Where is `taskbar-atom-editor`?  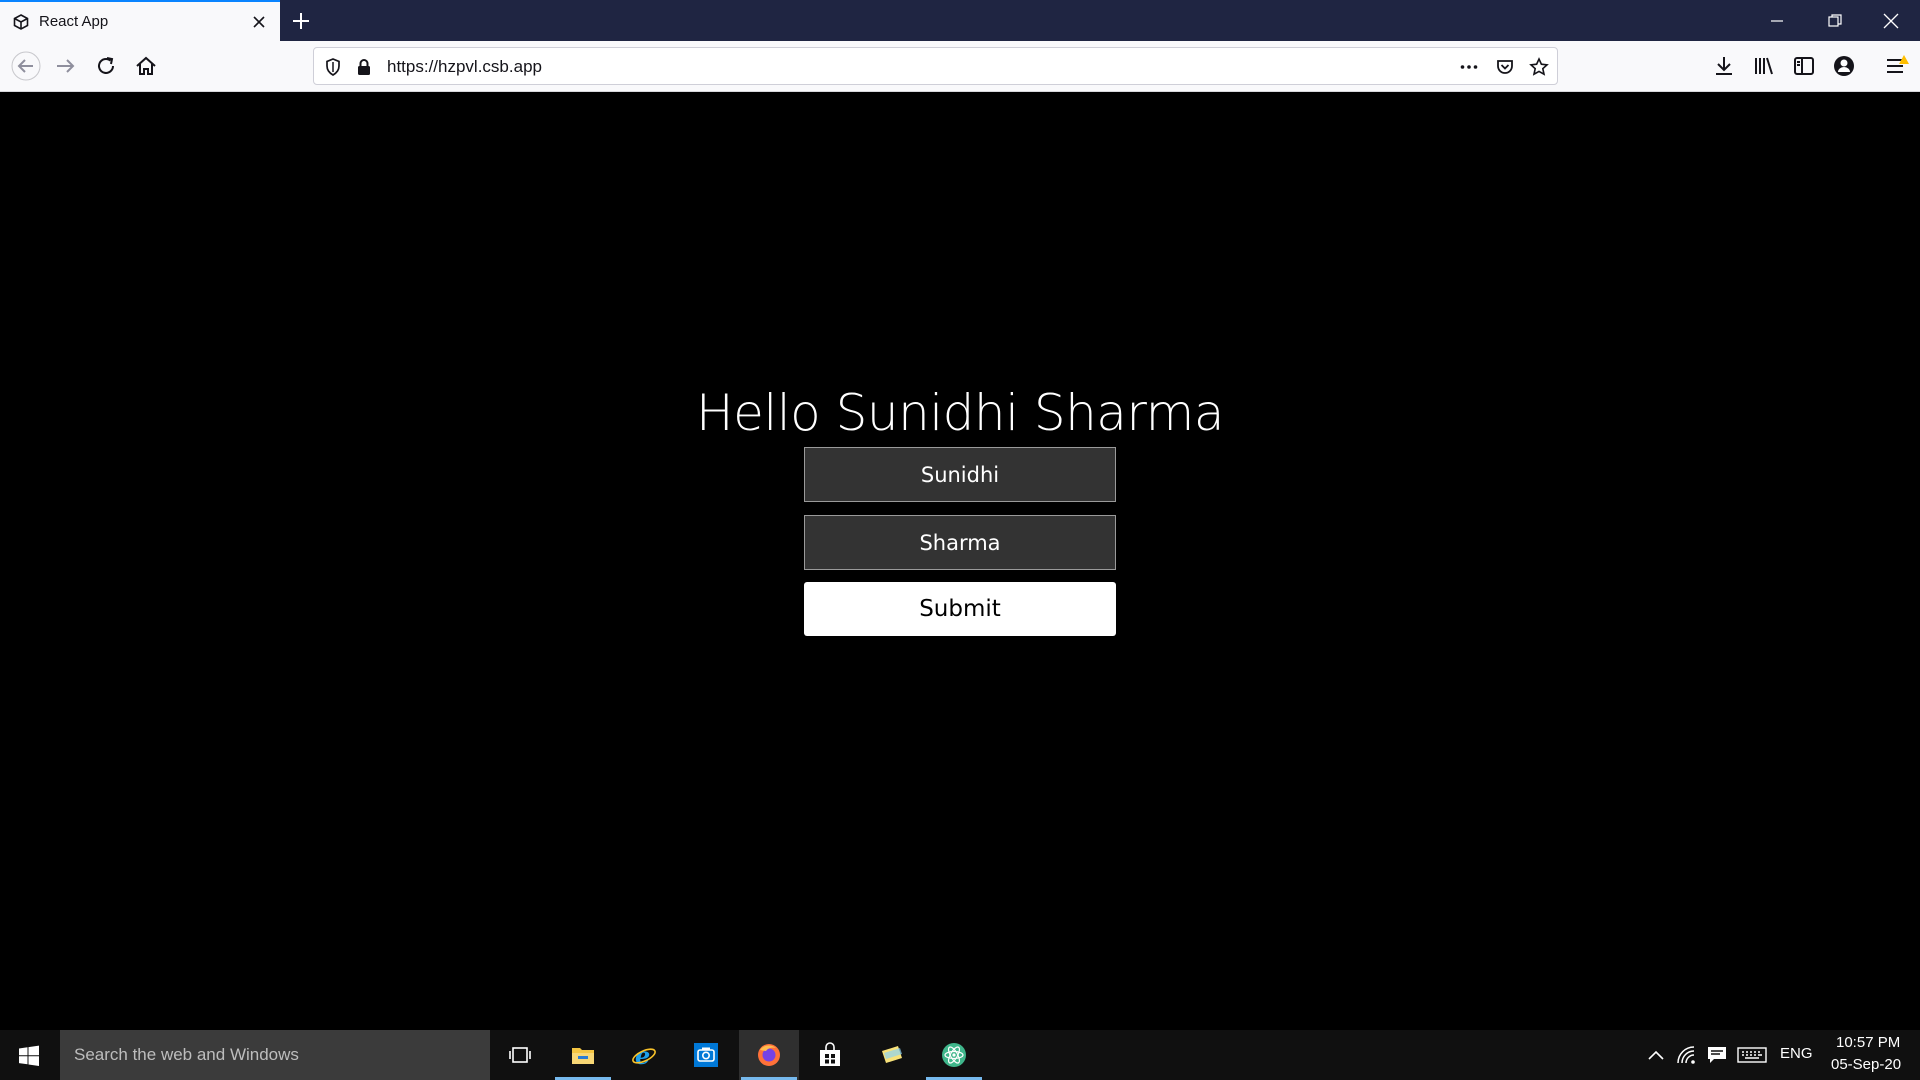
taskbar-atom-editor is located at coordinates (954, 1055).